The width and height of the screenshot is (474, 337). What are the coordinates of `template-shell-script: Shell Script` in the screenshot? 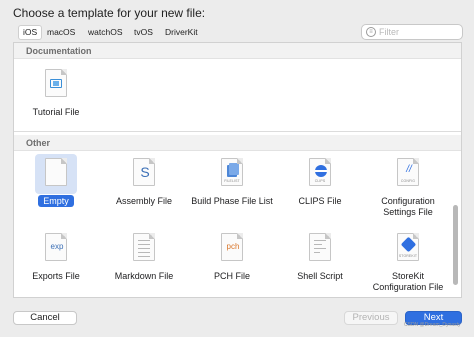 It's located at (320, 263).